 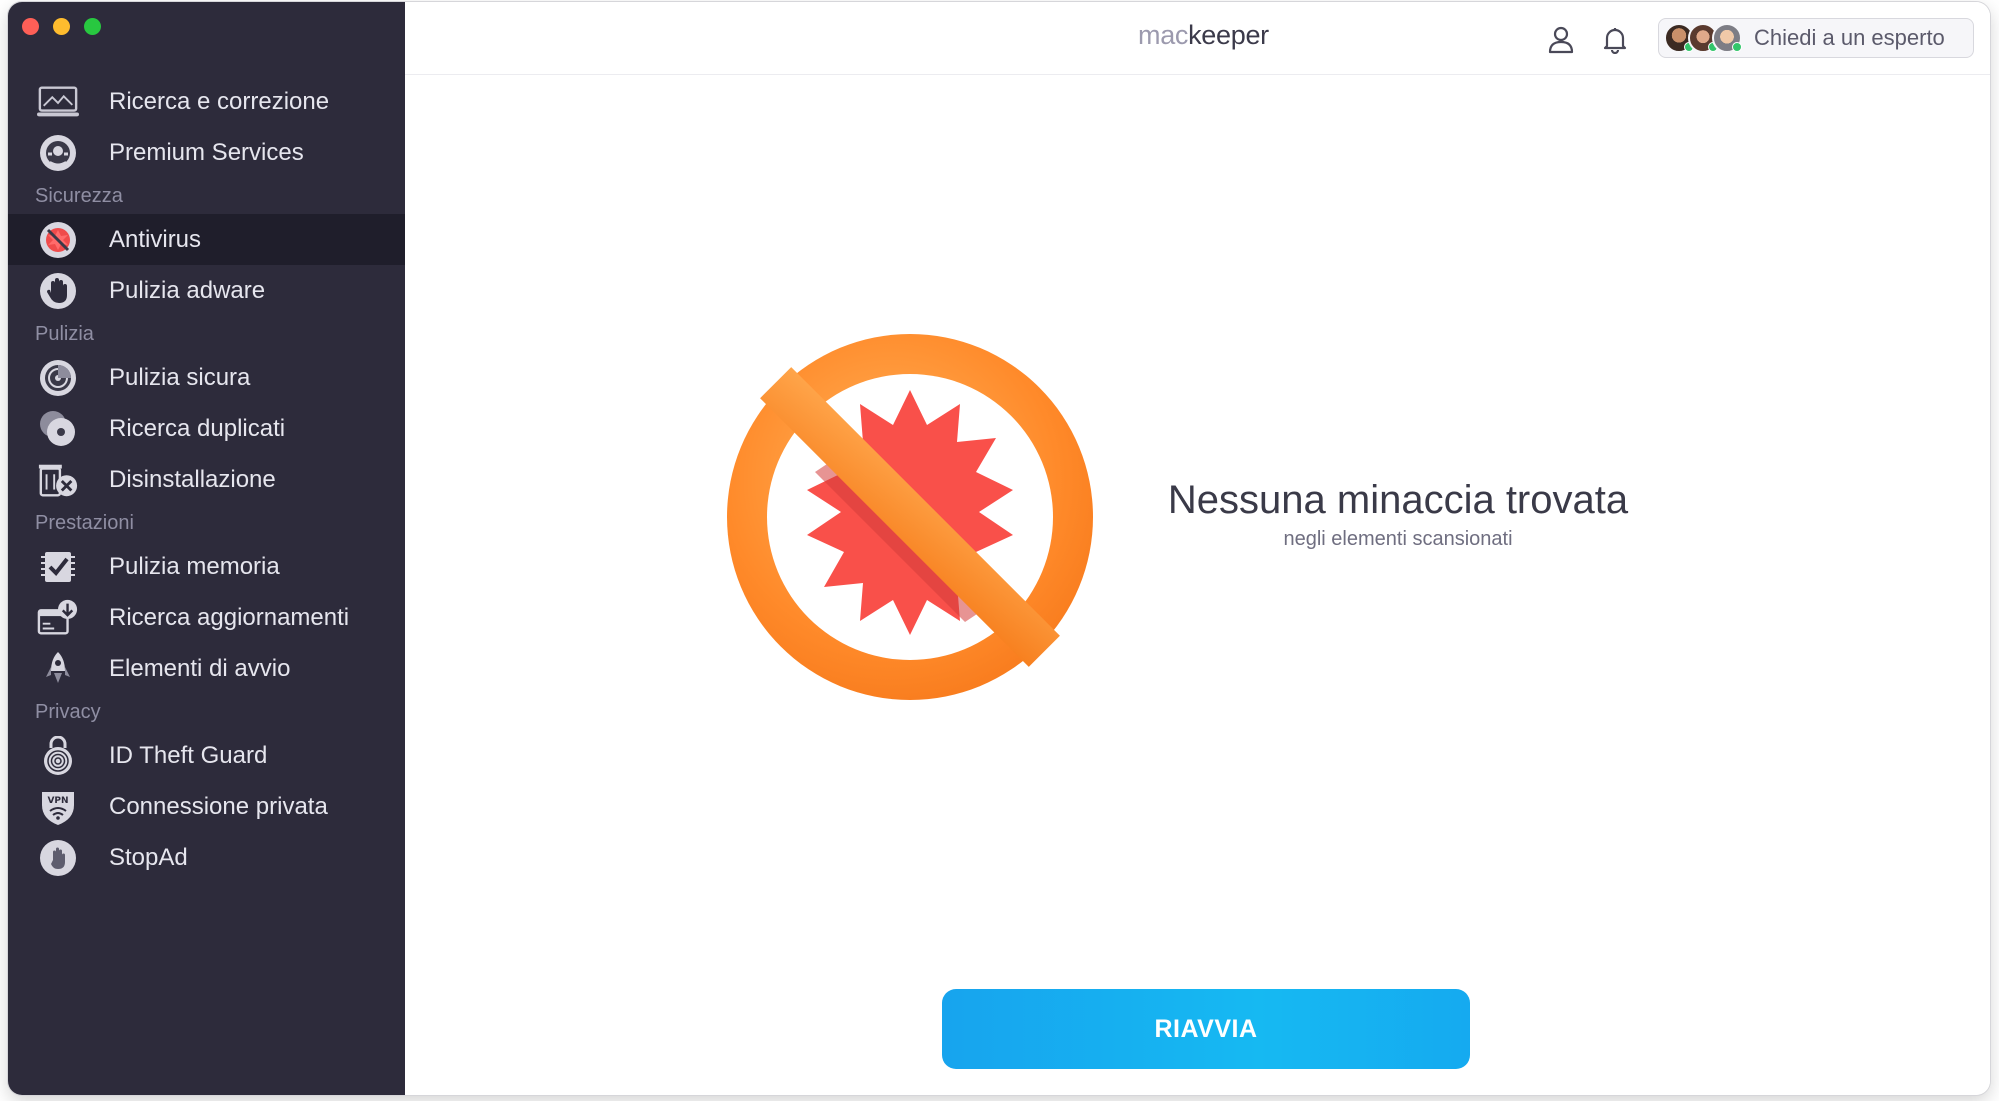 I want to click on sidebar-item-label: Premium Services, so click(x=206, y=152).